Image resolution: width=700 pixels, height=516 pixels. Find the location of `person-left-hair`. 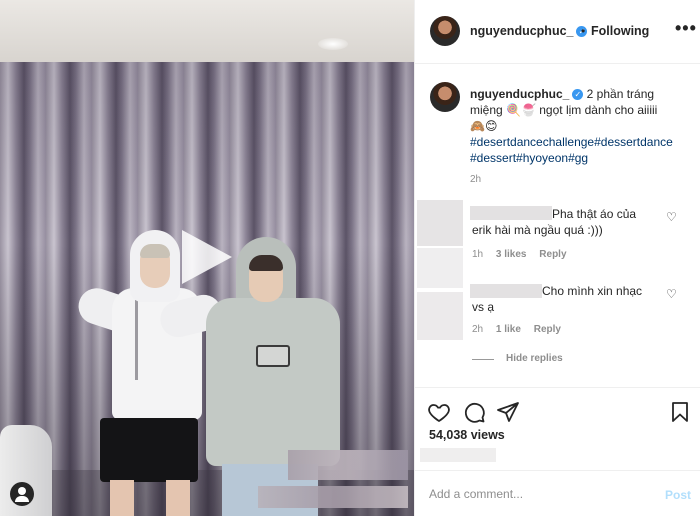

person-left-hair is located at coordinates (155, 251).